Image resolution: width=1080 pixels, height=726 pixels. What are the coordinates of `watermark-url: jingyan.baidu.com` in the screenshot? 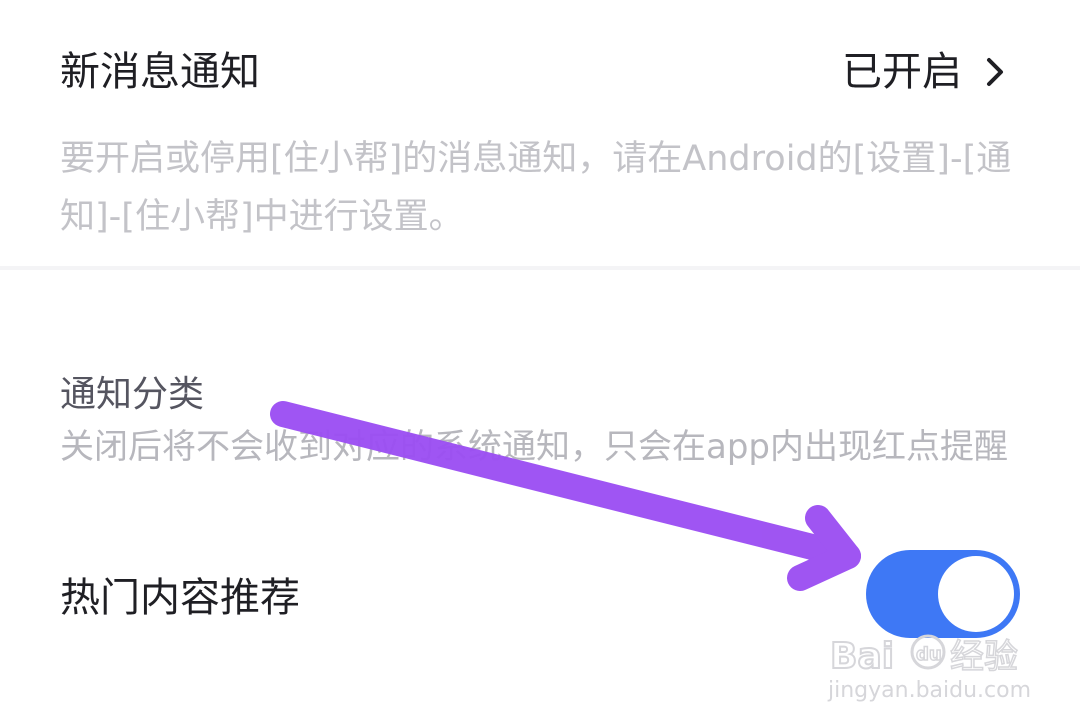 It's located at (930, 690).